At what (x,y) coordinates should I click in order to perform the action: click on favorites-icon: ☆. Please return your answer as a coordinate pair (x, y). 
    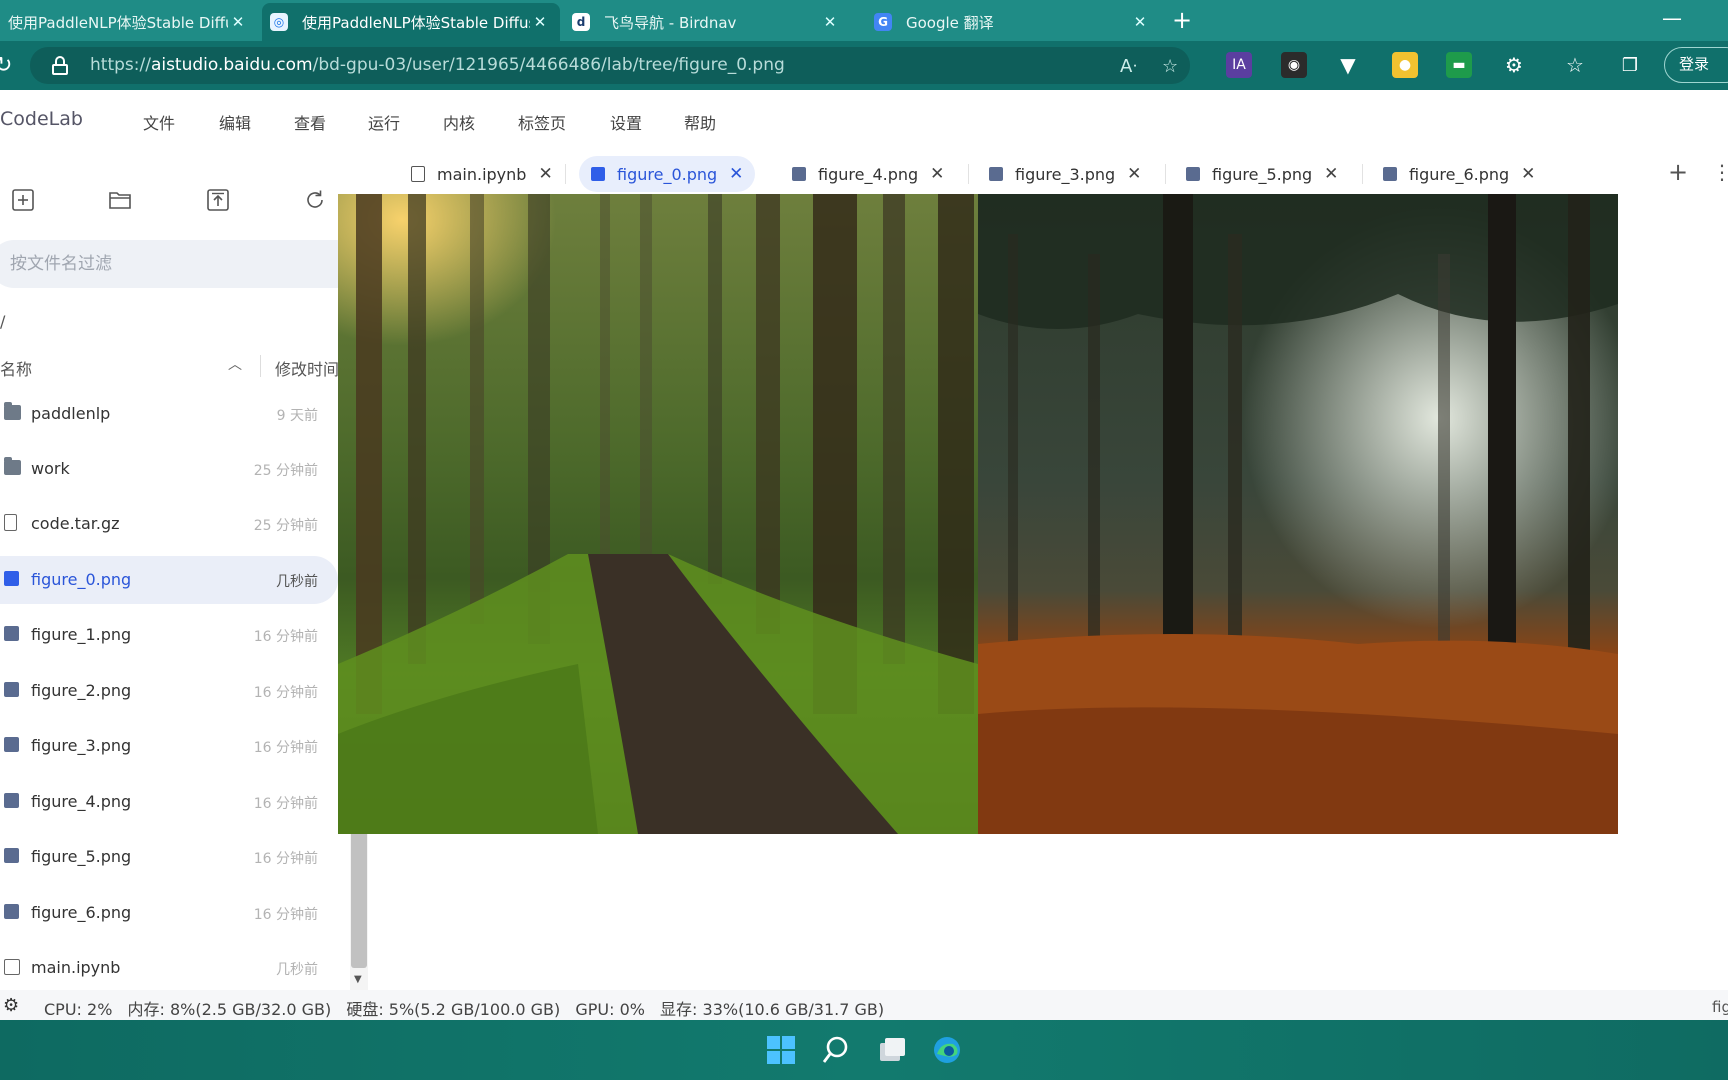
    Looking at the image, I should click on (1575, 65).